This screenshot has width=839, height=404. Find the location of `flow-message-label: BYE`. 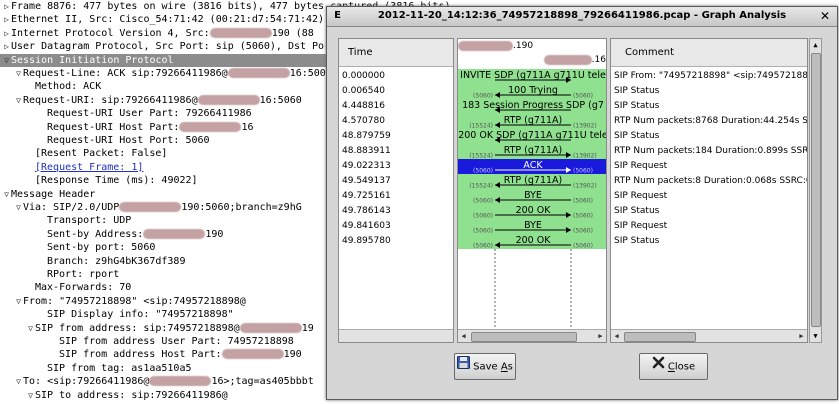

flow-message-label: BYE is located at coordinates (533, 195).